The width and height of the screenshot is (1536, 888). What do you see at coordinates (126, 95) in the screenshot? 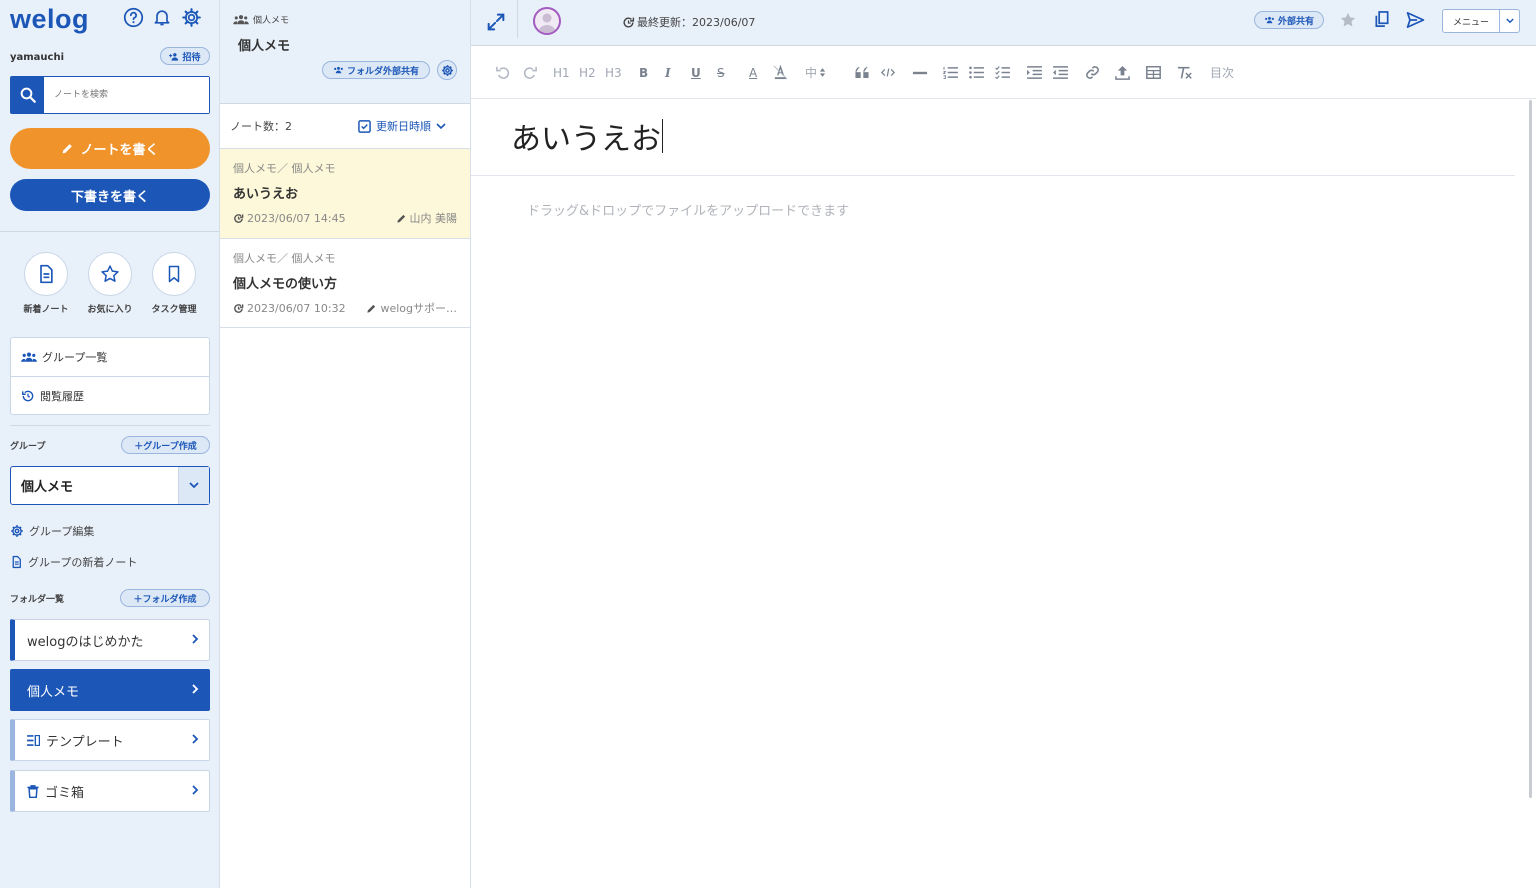
I see `search-input` at bounding box center [126, 95].